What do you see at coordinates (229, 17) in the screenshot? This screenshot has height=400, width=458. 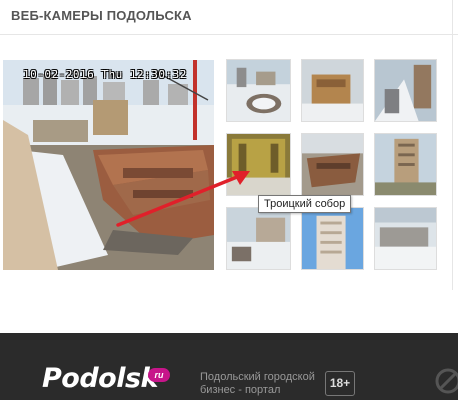 I see `section-header: ВЕБ-КАМЕРЫ ПОДОЛЬСКА` at bounding box center [229, 17].